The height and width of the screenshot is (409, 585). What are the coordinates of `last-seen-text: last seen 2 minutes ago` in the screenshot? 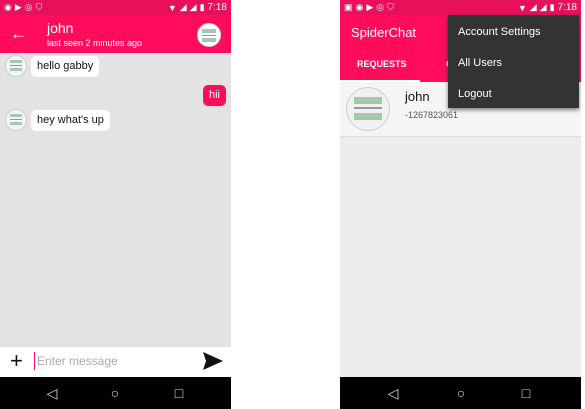 It's located at (95, 43).